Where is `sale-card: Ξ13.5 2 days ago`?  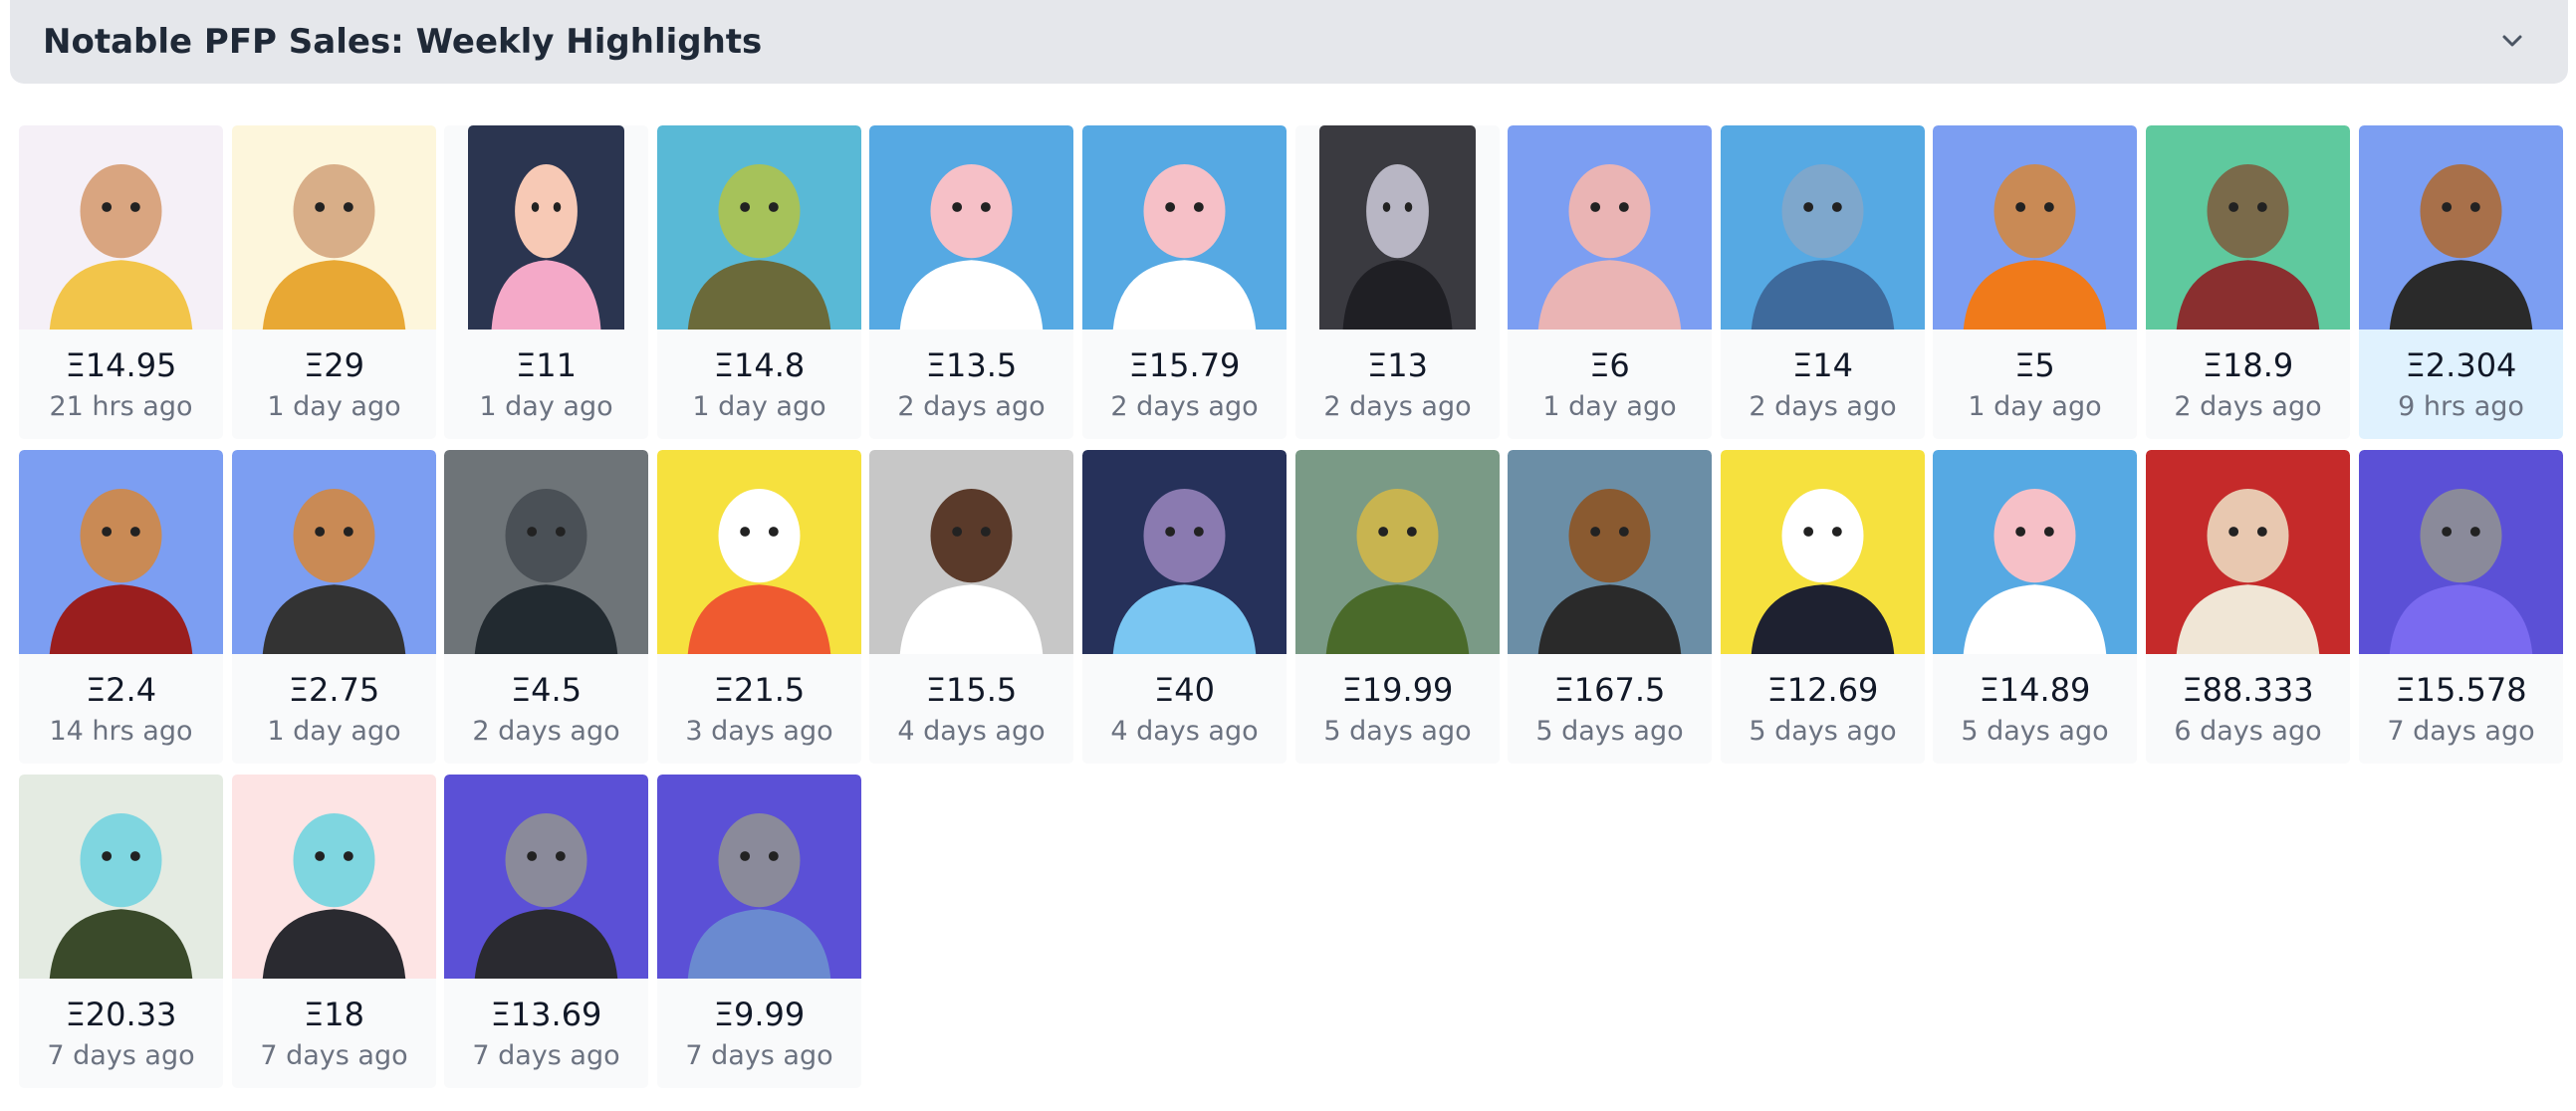
sale-card: Ξ13.5 2 days ago is located at coordinates (971, 282).